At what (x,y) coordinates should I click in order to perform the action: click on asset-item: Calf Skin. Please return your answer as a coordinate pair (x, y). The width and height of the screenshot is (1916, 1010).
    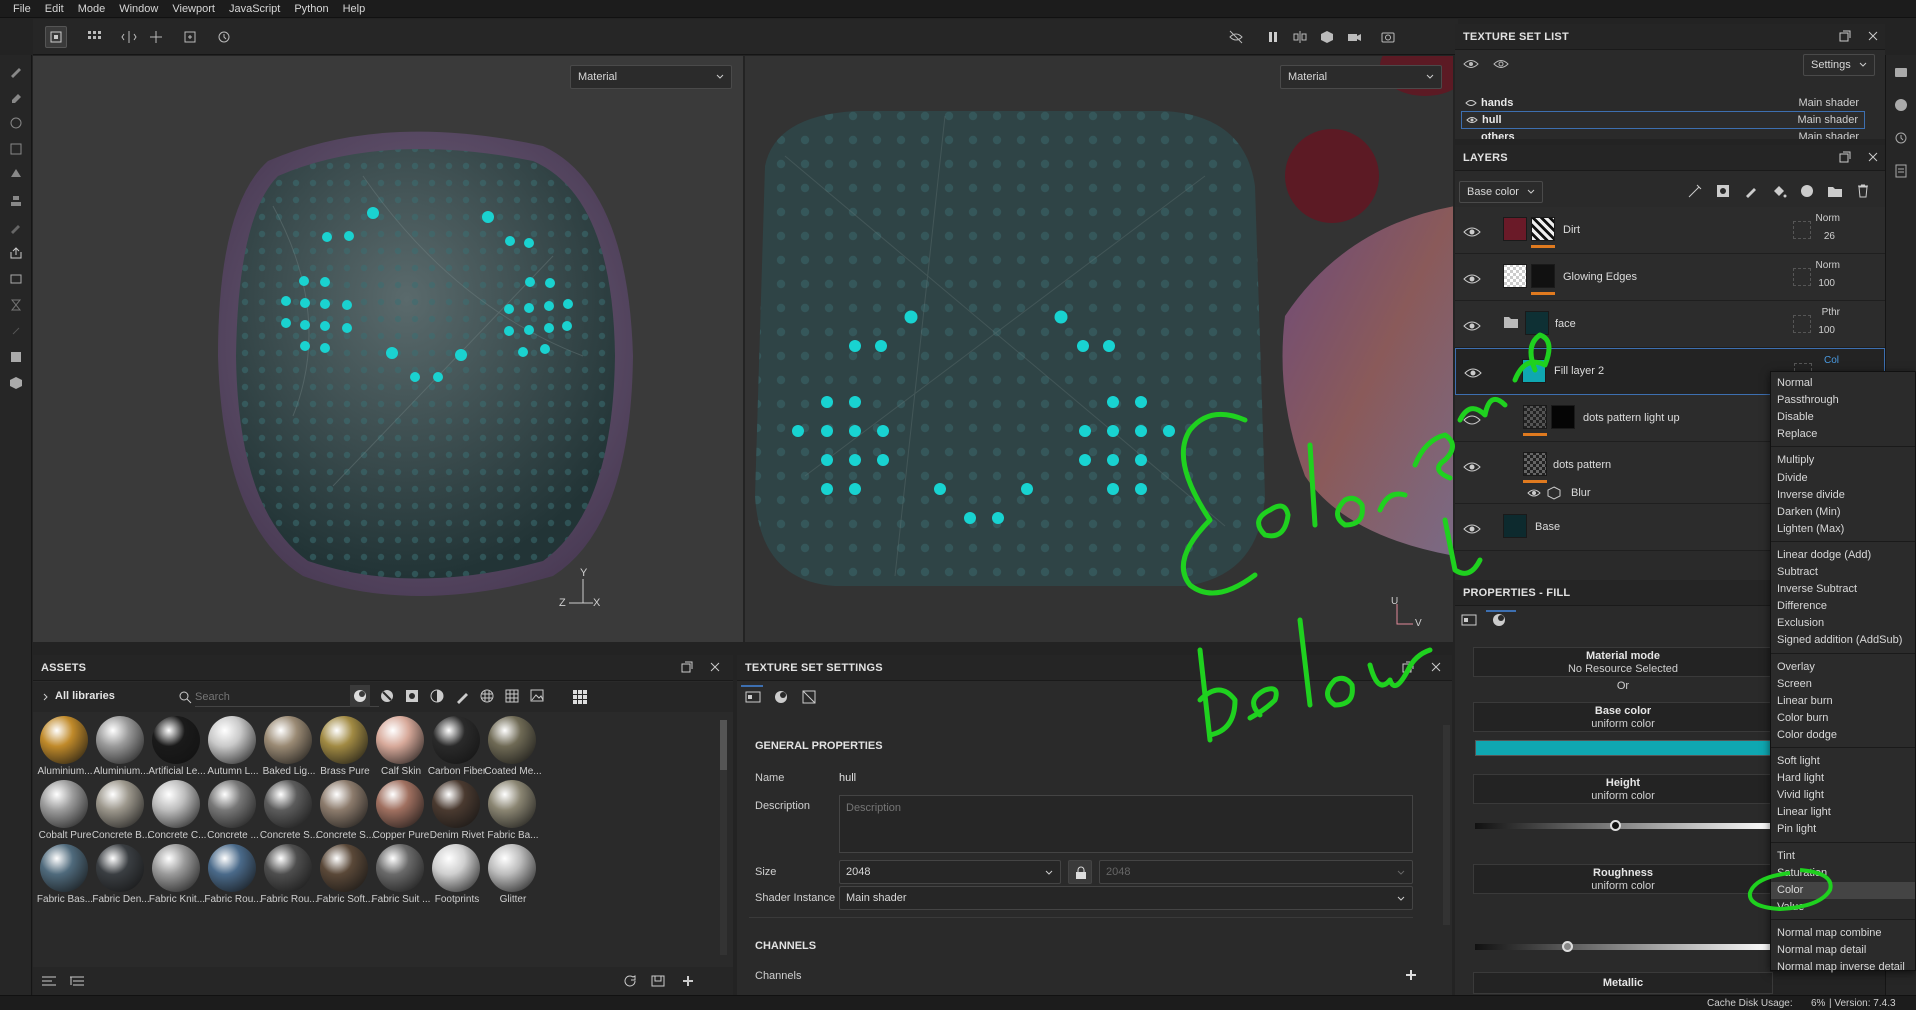
    Looking at the image, I should click on (401, 746).